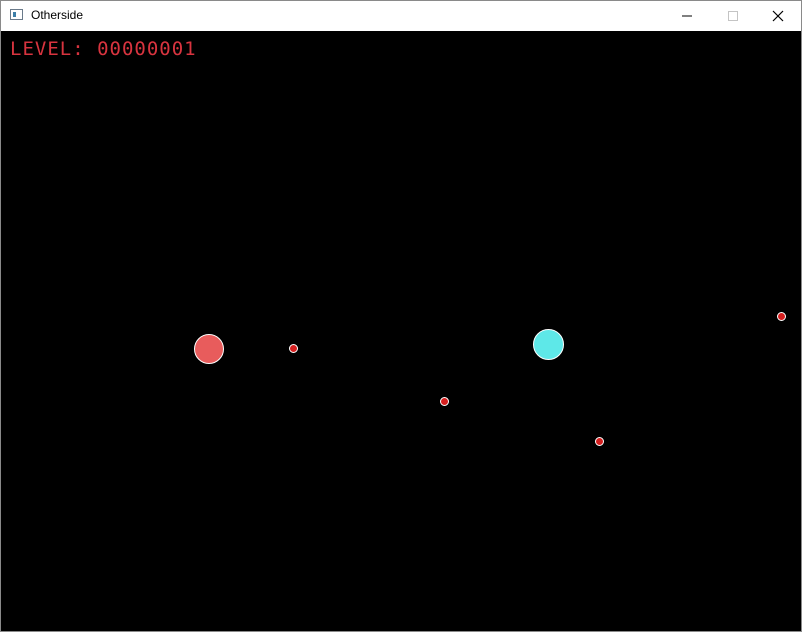  Describe the element at coordinates (16, 14) in the screenshot. I see `app-window-icon` at that location.